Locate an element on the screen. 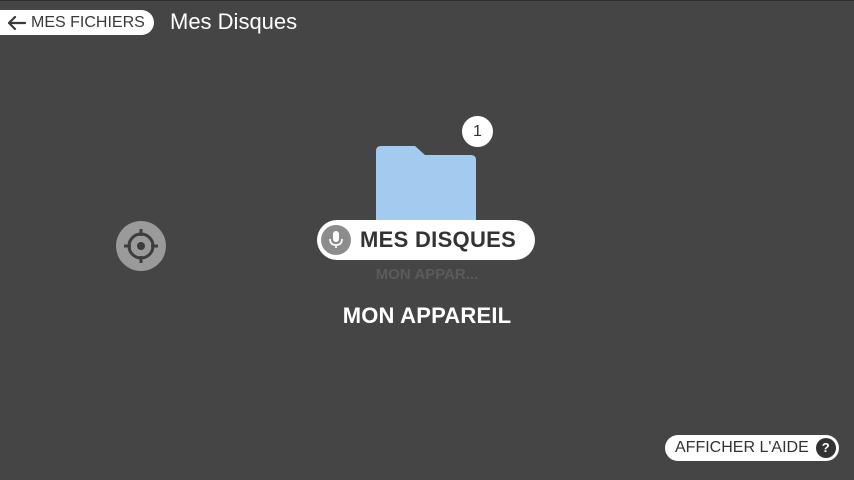  arrow-left-icon is located at coordinates (17, 22).